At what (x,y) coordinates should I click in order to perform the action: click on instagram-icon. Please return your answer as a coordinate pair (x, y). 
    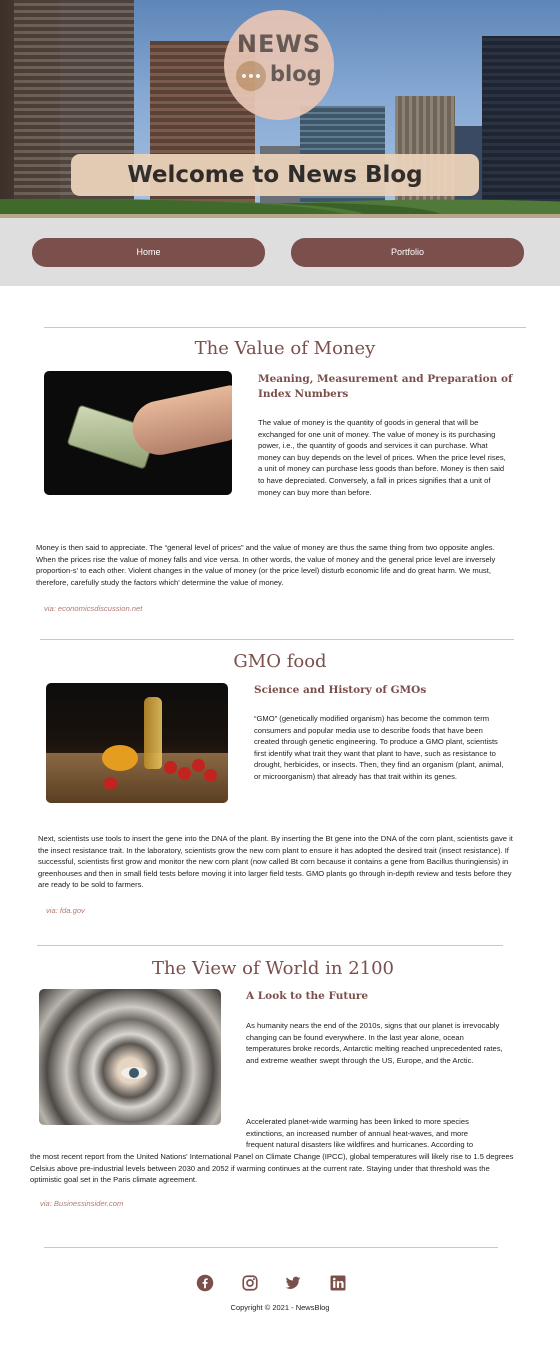
    Looking at the image, I should click on (250, 1283).